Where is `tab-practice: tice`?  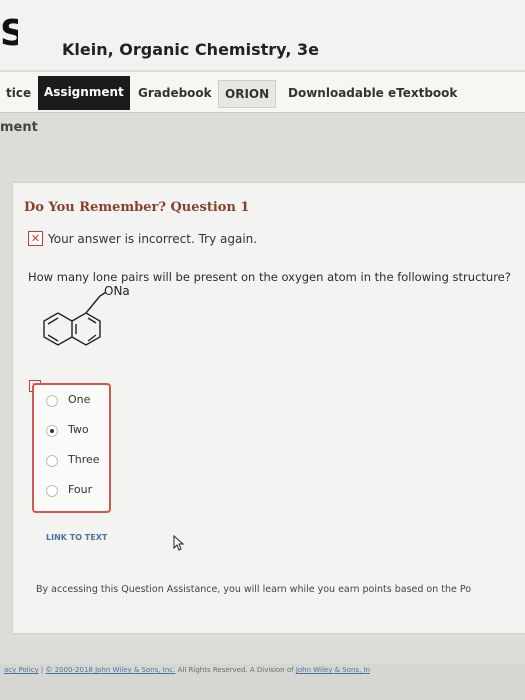
tab-practice: tice is located at coordinates (18, 93).